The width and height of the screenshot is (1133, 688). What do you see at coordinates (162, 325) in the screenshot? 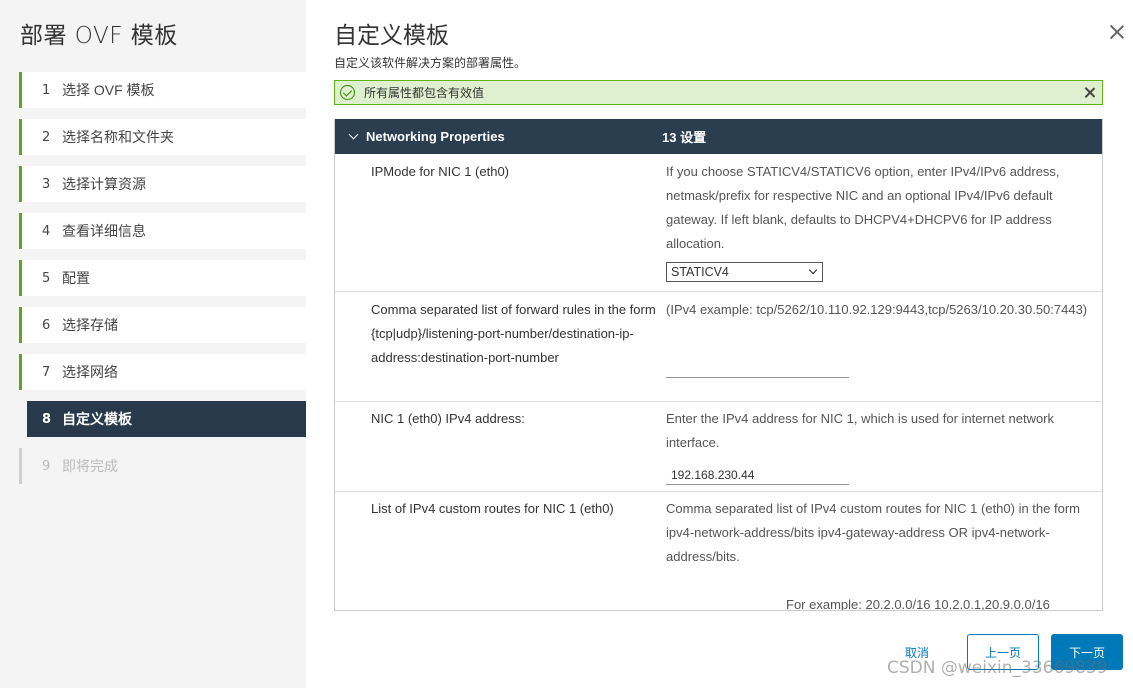
I see `step-6: 6 选择存储` at bounding box center [162, 325].